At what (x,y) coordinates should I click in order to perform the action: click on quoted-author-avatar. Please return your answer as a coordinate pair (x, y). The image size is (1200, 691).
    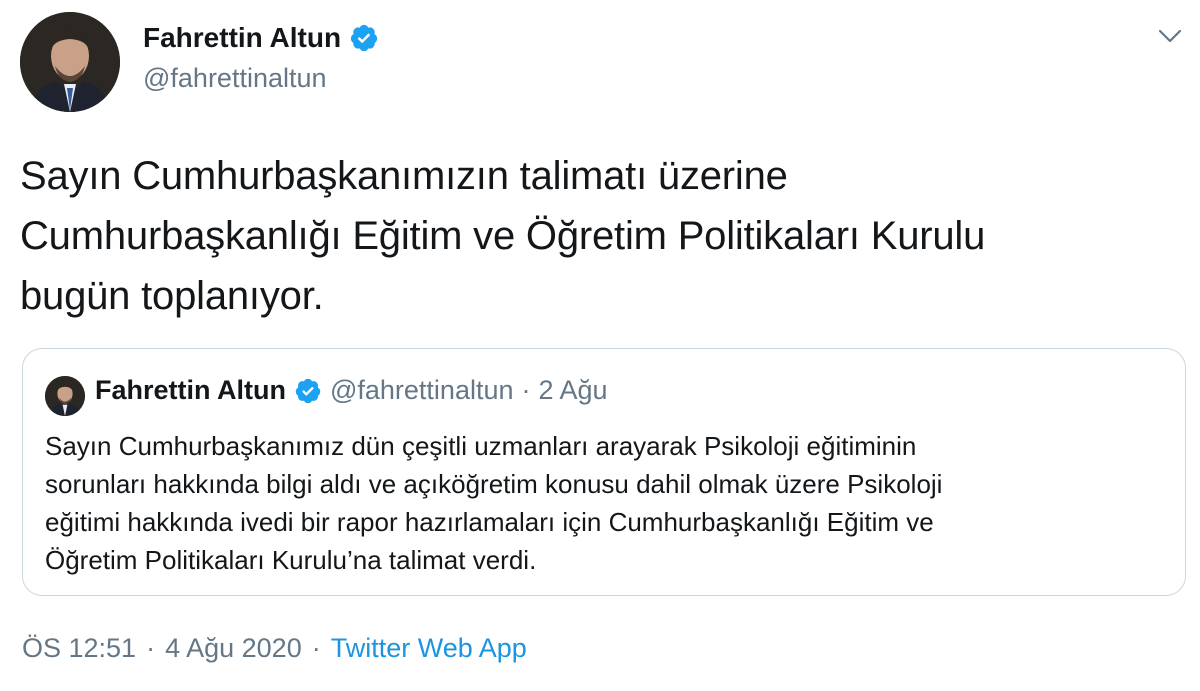
    Looking at the image, I should click on (65, 396).